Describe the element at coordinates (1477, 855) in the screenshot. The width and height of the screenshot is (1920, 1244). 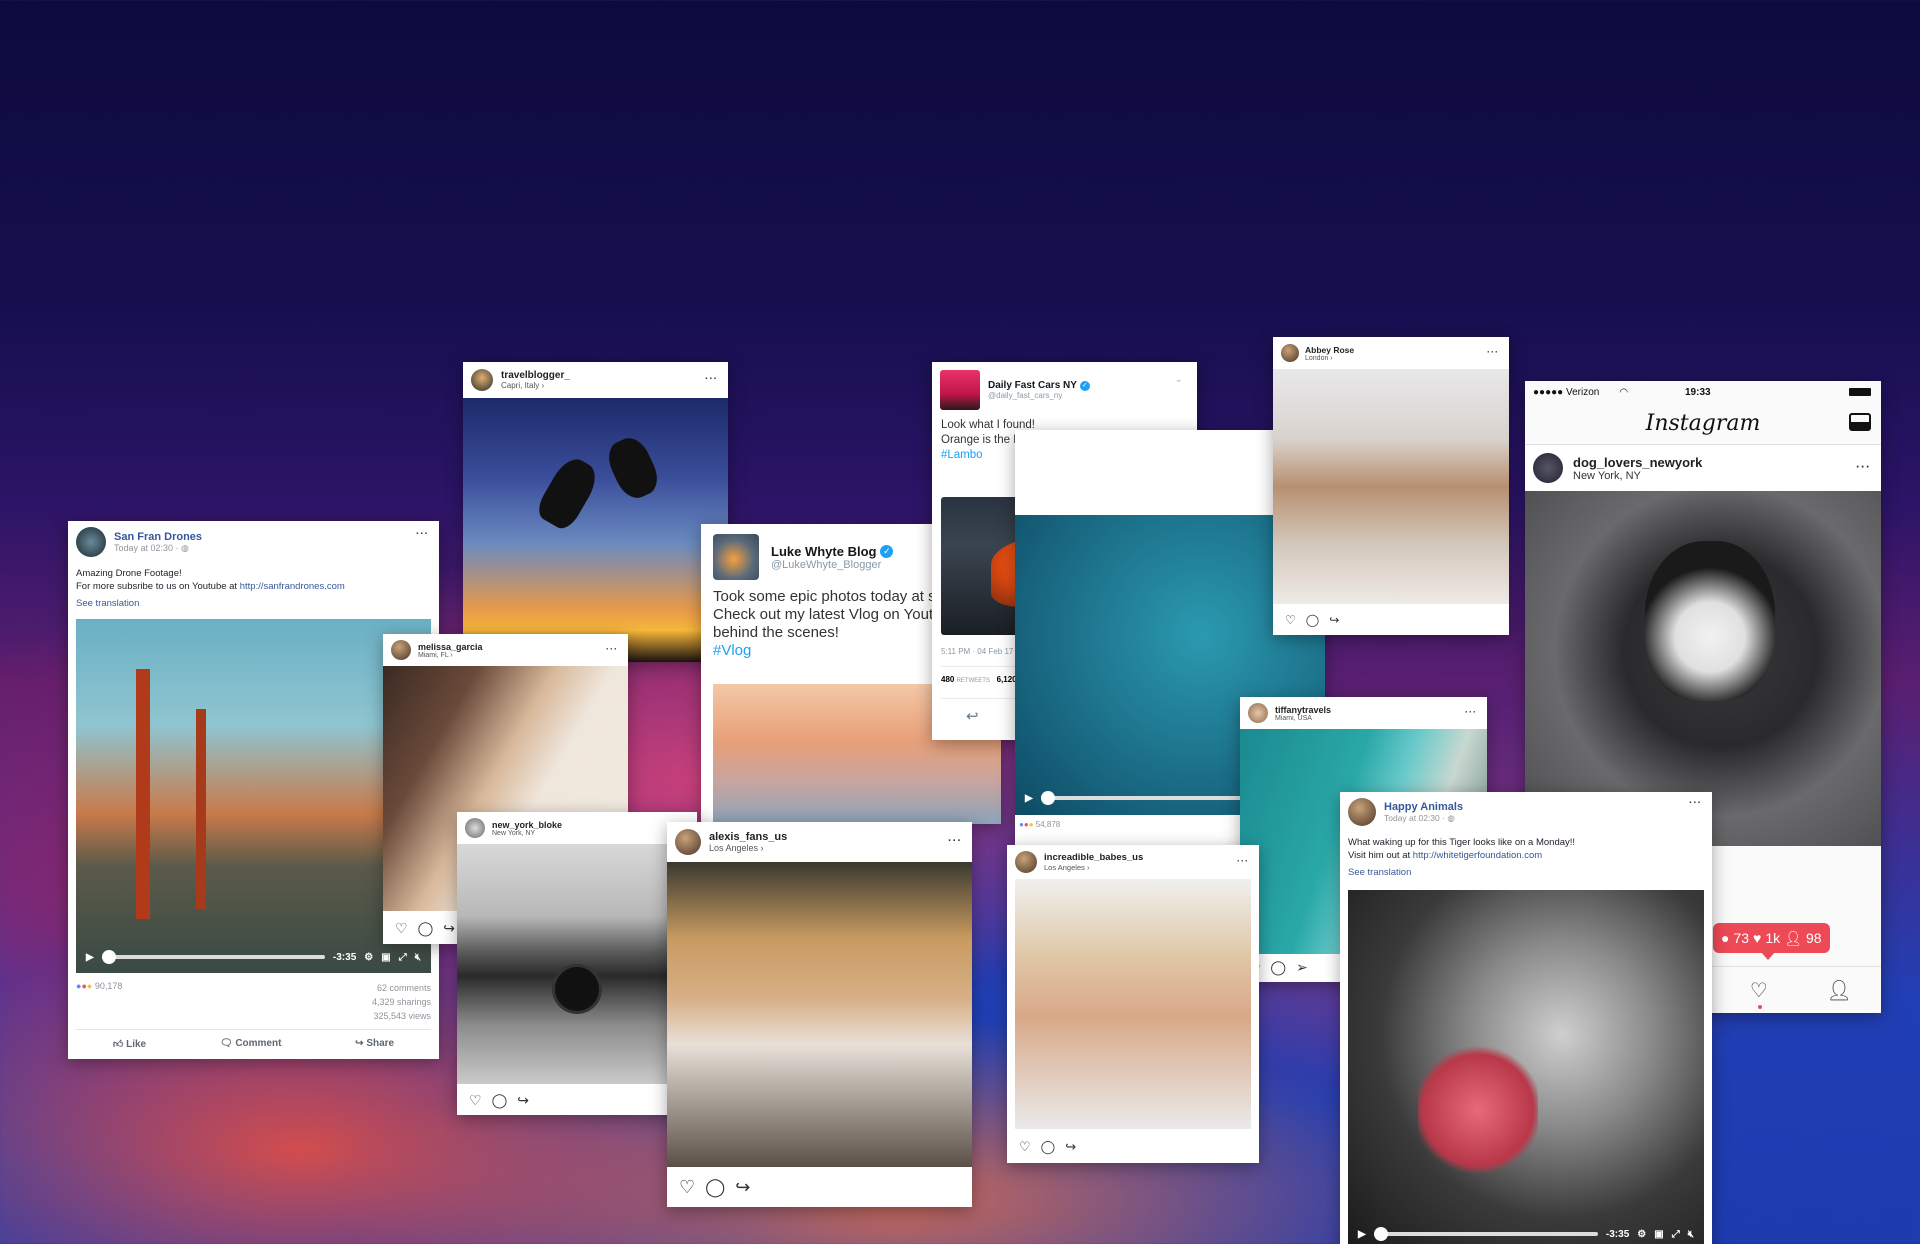
I see `post-link: http://whitetigerfoundation.com` at that location.